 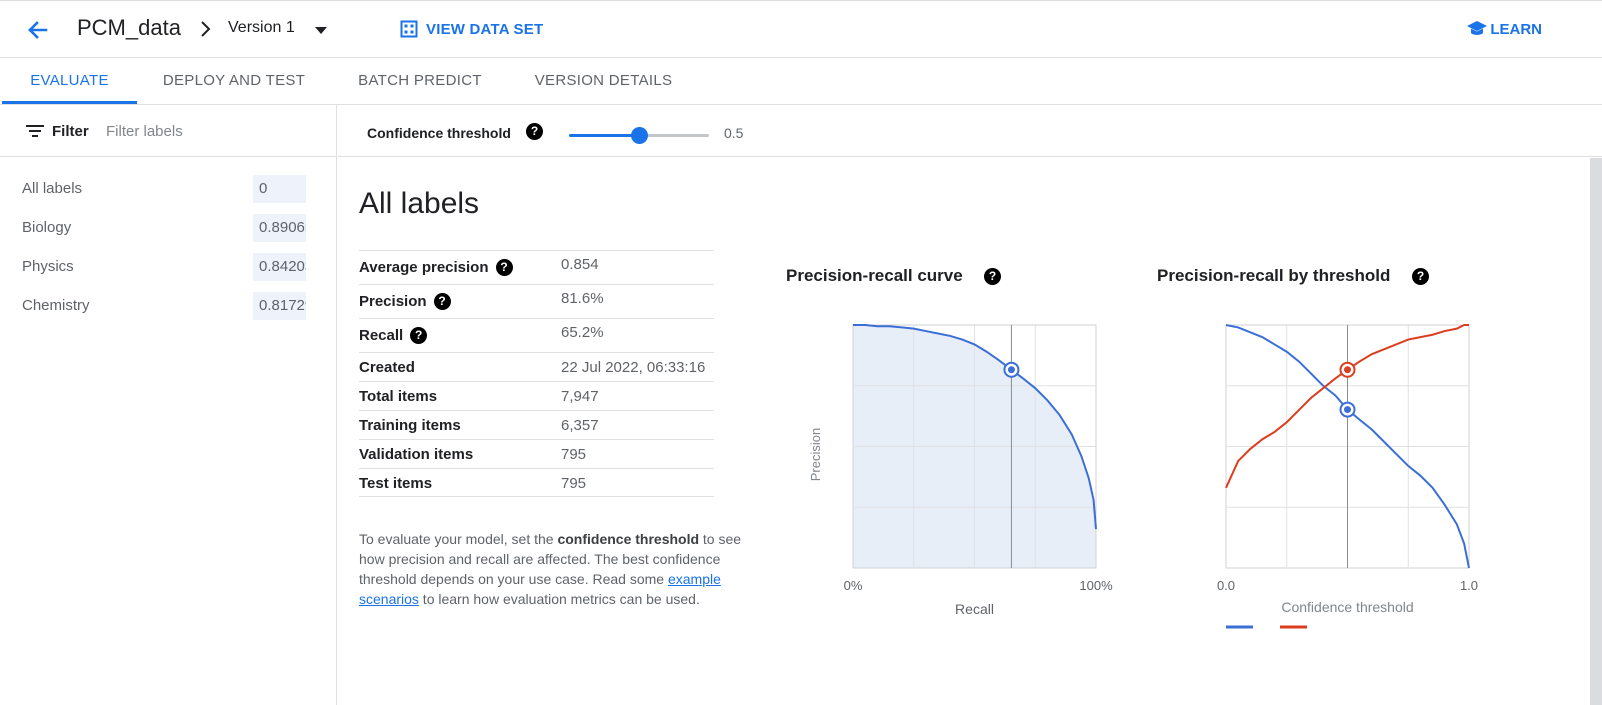 I want to click on slider-thumb, so click(x=639, y=135).